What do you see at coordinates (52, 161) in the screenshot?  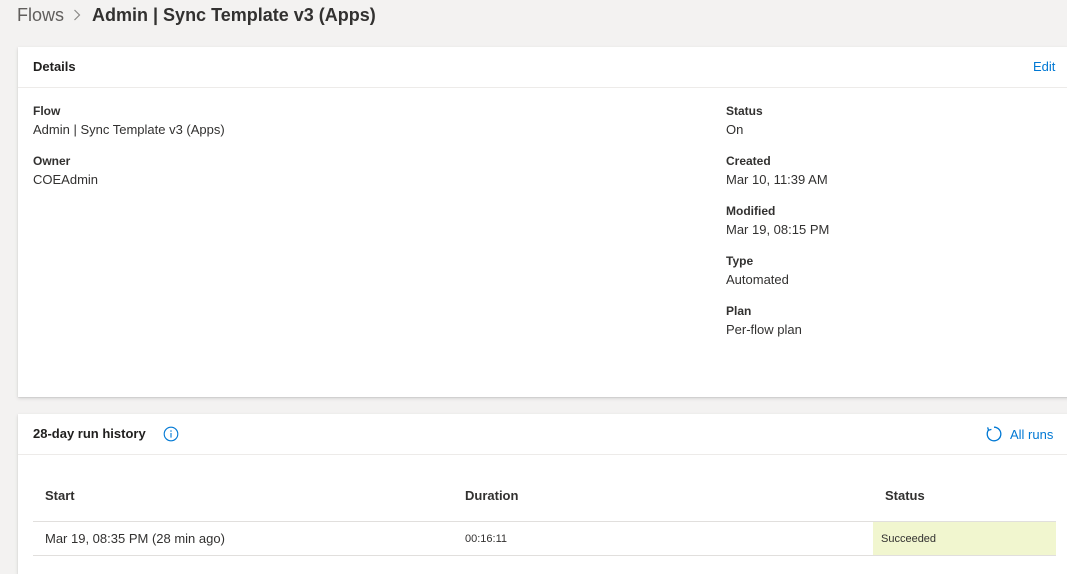 I see `field-owner-label: Owner` at bounding box center [52, 161].